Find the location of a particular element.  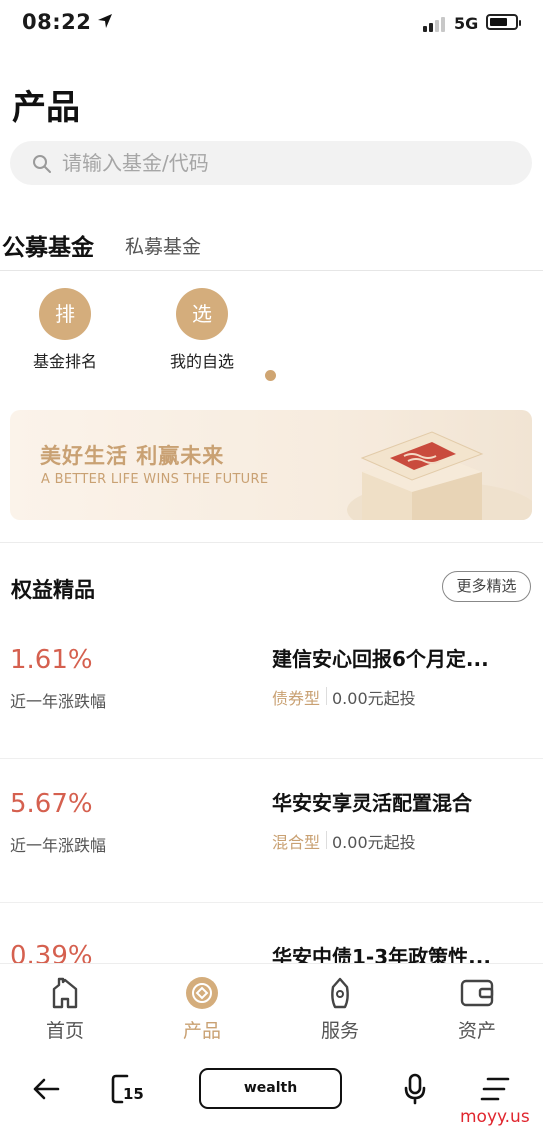

watchlist-icon: 选 is located at coordinates (202, 314).